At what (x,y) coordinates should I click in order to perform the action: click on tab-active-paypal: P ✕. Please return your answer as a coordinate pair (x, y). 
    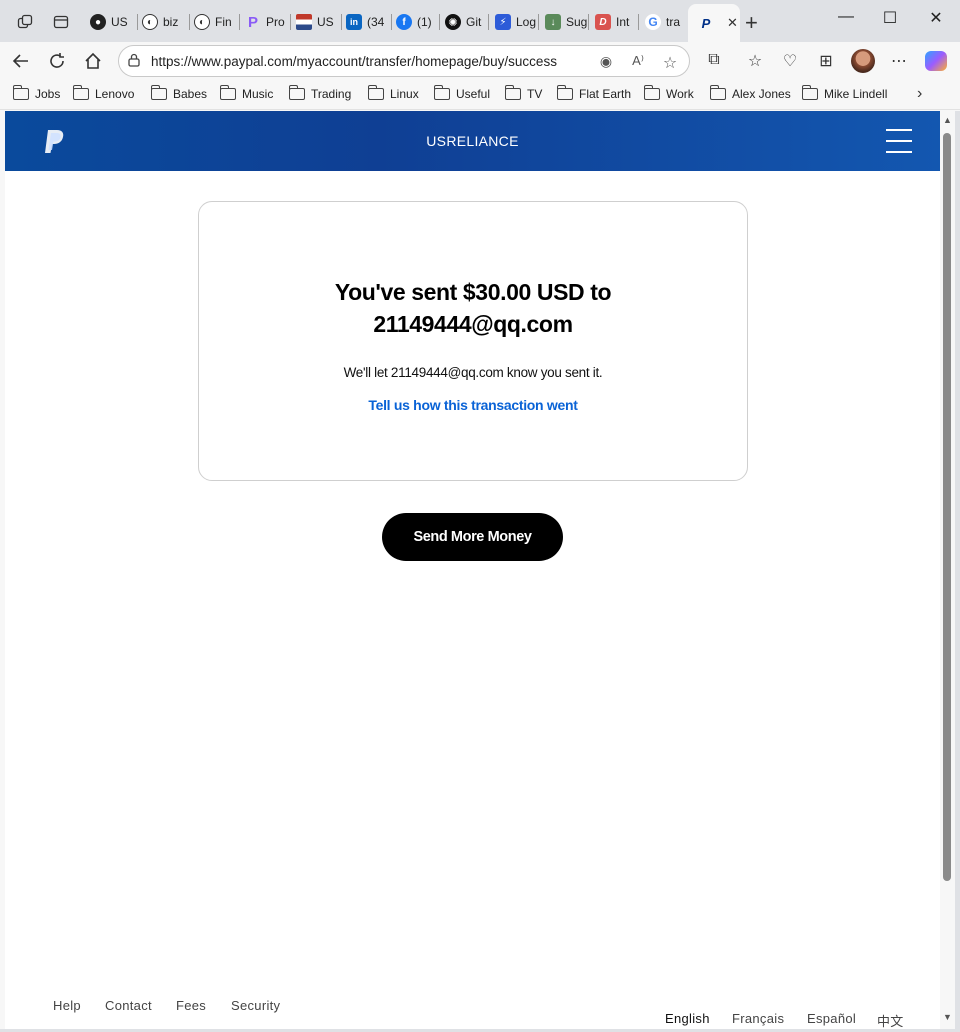
    Looking at the image, I should click on (714, 23).